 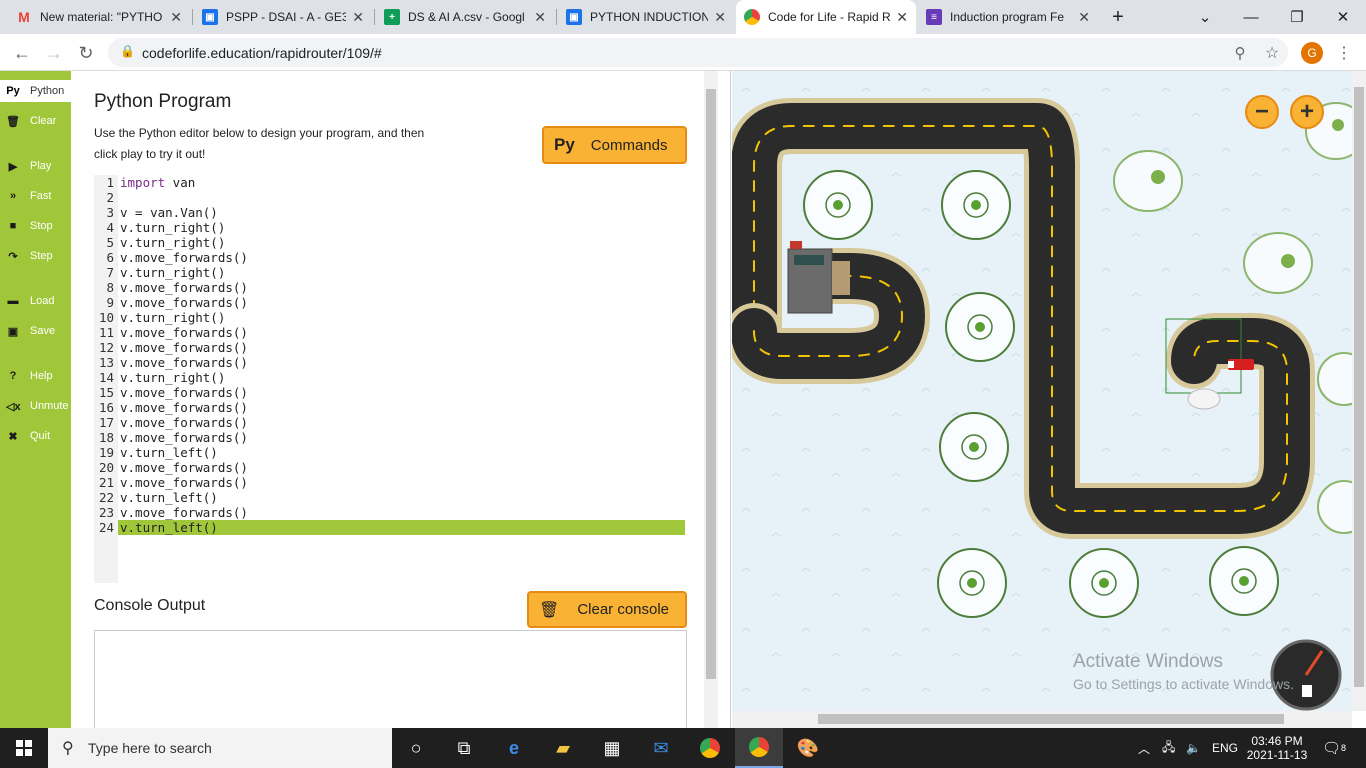 I want to click on code-line: 15 v.move_forwards(), so click(x=390, y=392).